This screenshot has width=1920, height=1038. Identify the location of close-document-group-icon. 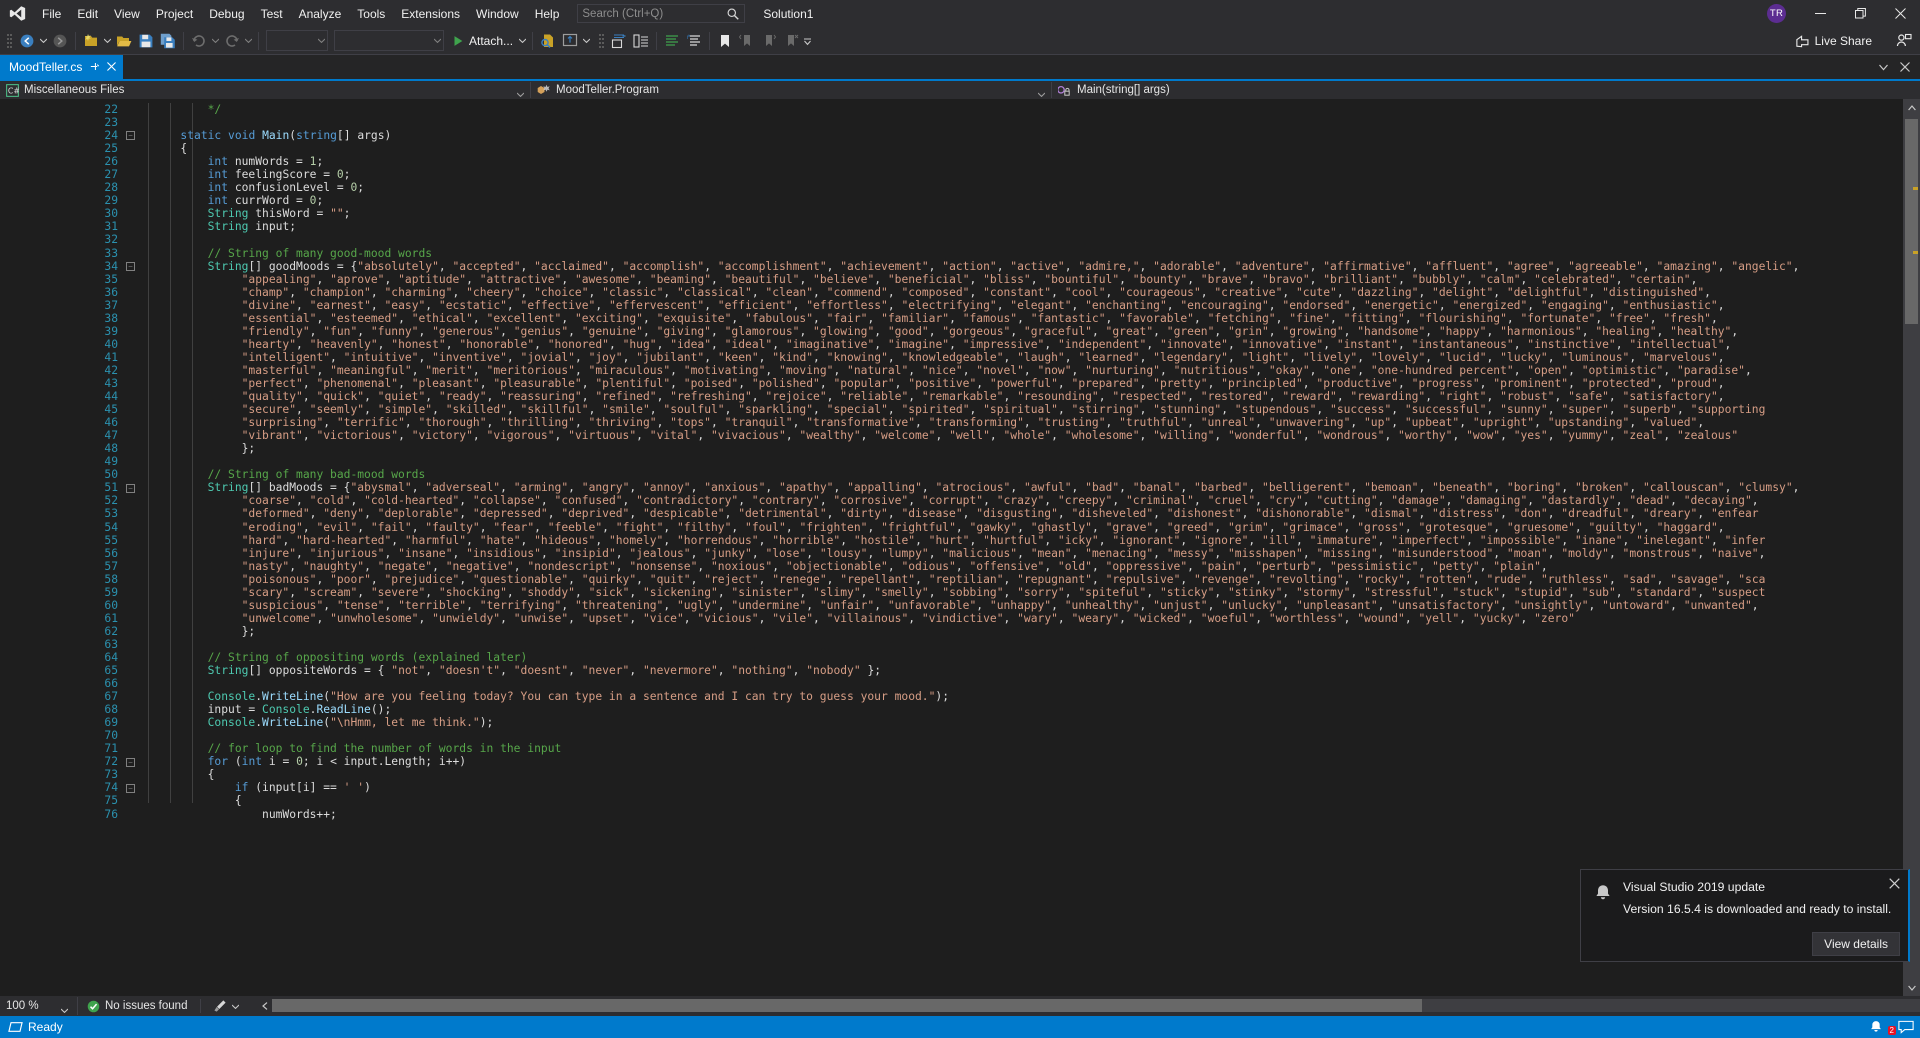
(1905, 67).